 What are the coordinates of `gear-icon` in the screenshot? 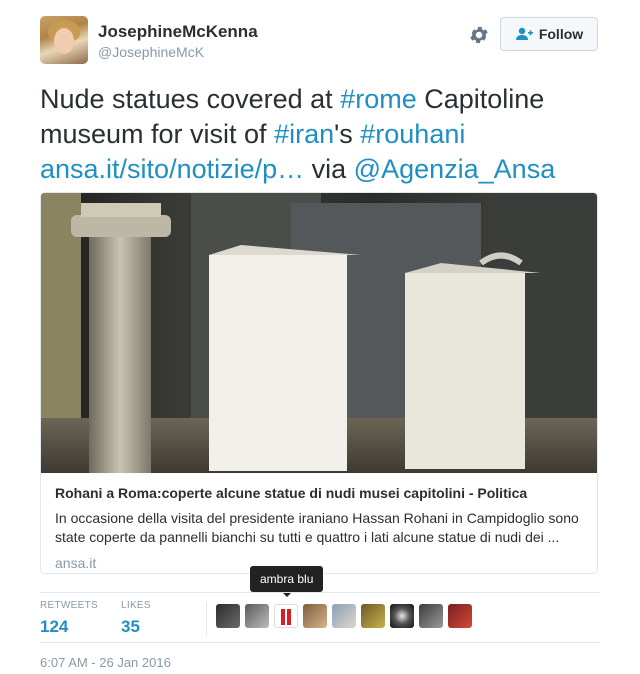 It's located at (479, 35).